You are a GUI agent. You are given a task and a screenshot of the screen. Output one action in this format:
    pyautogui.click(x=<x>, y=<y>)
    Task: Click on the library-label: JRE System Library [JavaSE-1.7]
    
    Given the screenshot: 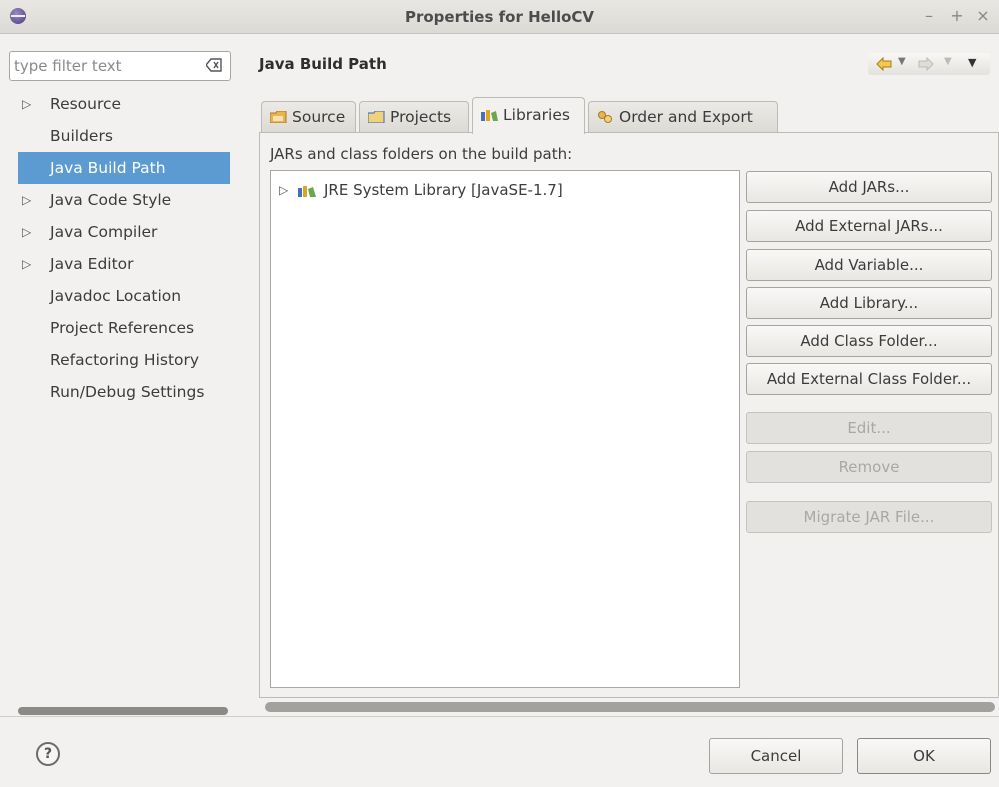 What is the action you would take?
    pyautogui.click(x=443, y=190)
    